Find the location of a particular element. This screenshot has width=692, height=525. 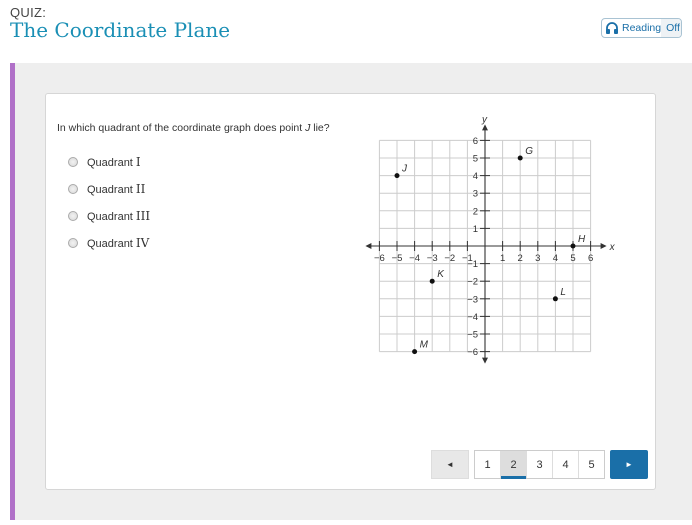

point-label-g: G is located at coordinates (529, 151).